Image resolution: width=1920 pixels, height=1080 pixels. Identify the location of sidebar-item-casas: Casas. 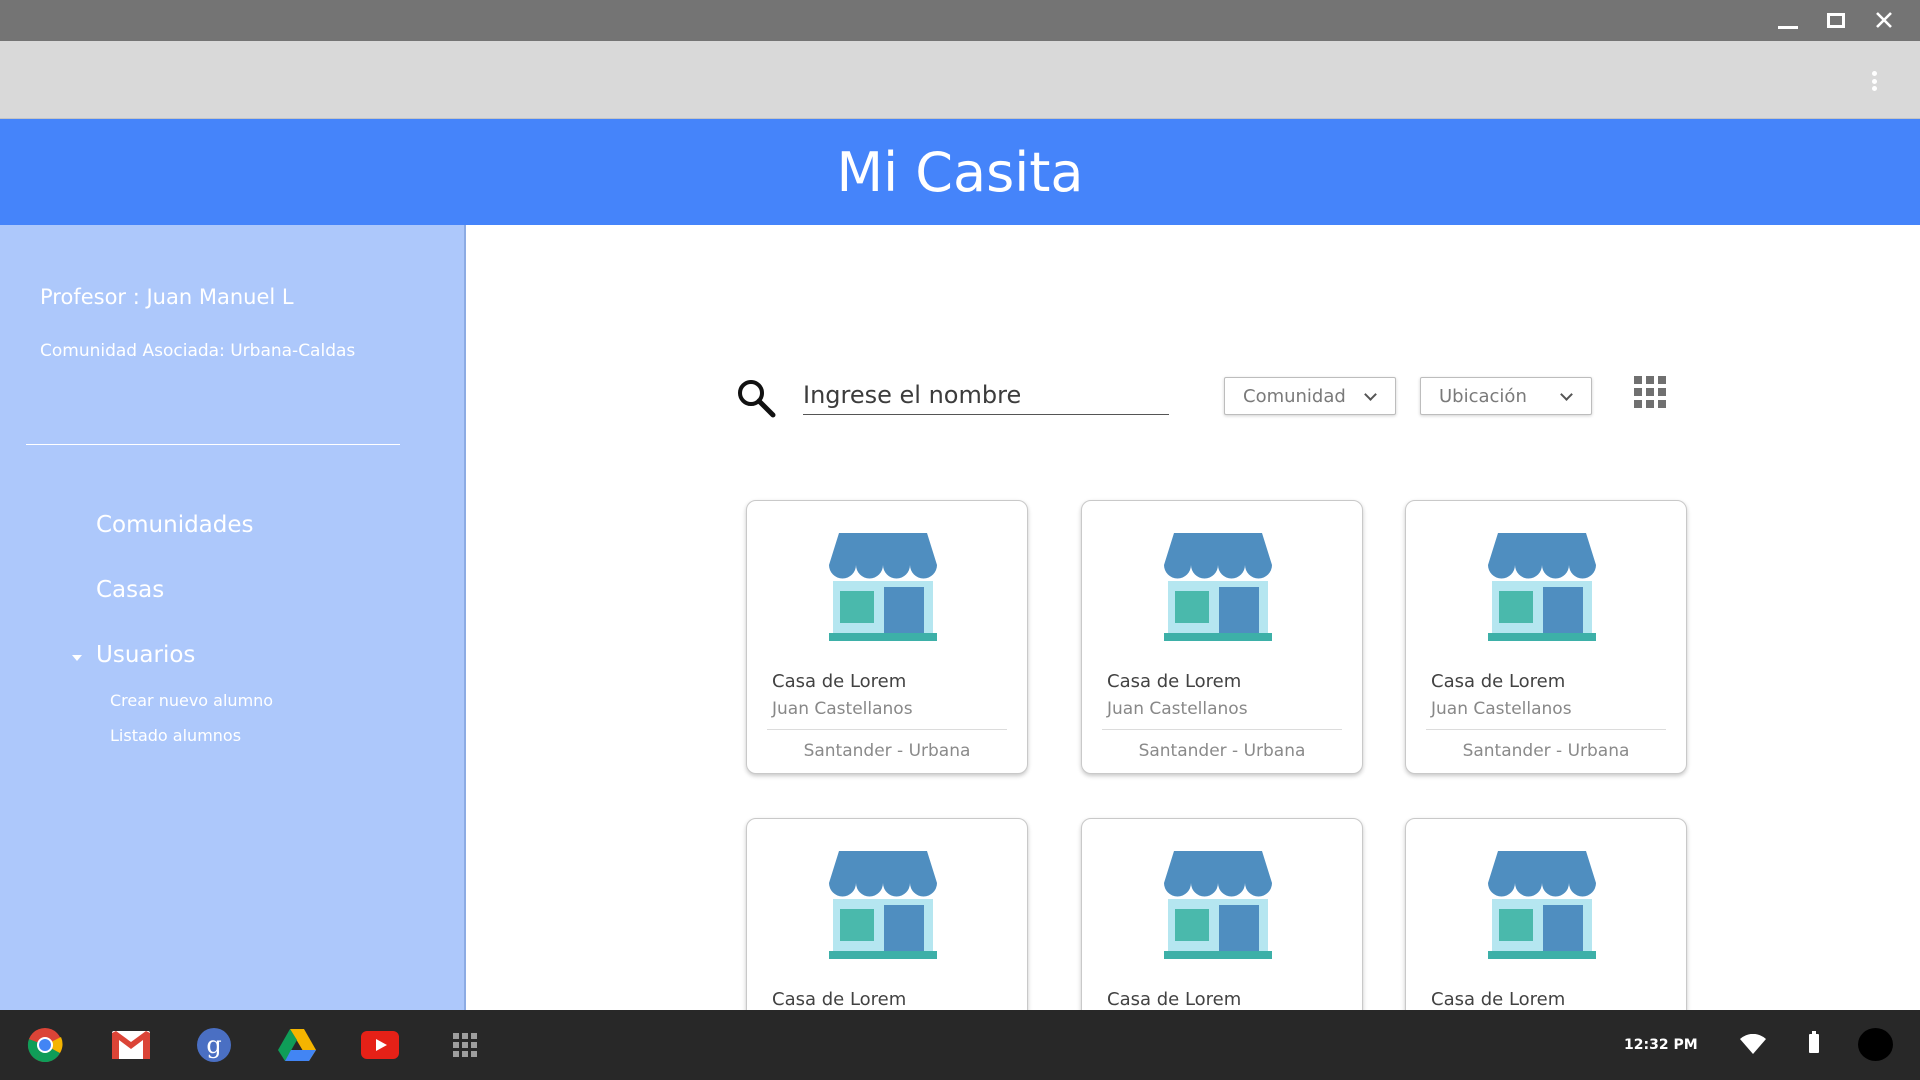
(130, 590).